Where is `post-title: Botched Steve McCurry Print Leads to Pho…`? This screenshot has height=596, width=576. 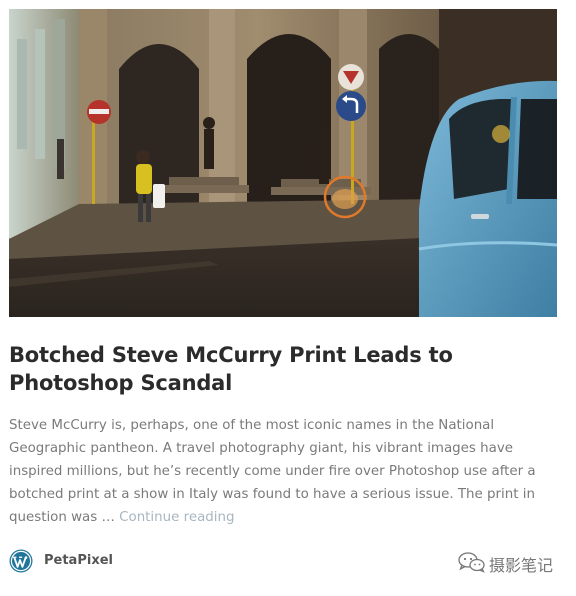 post-title: Botched Steve McCurry Print Leads to Pho… is located at coordinates (283, 369).